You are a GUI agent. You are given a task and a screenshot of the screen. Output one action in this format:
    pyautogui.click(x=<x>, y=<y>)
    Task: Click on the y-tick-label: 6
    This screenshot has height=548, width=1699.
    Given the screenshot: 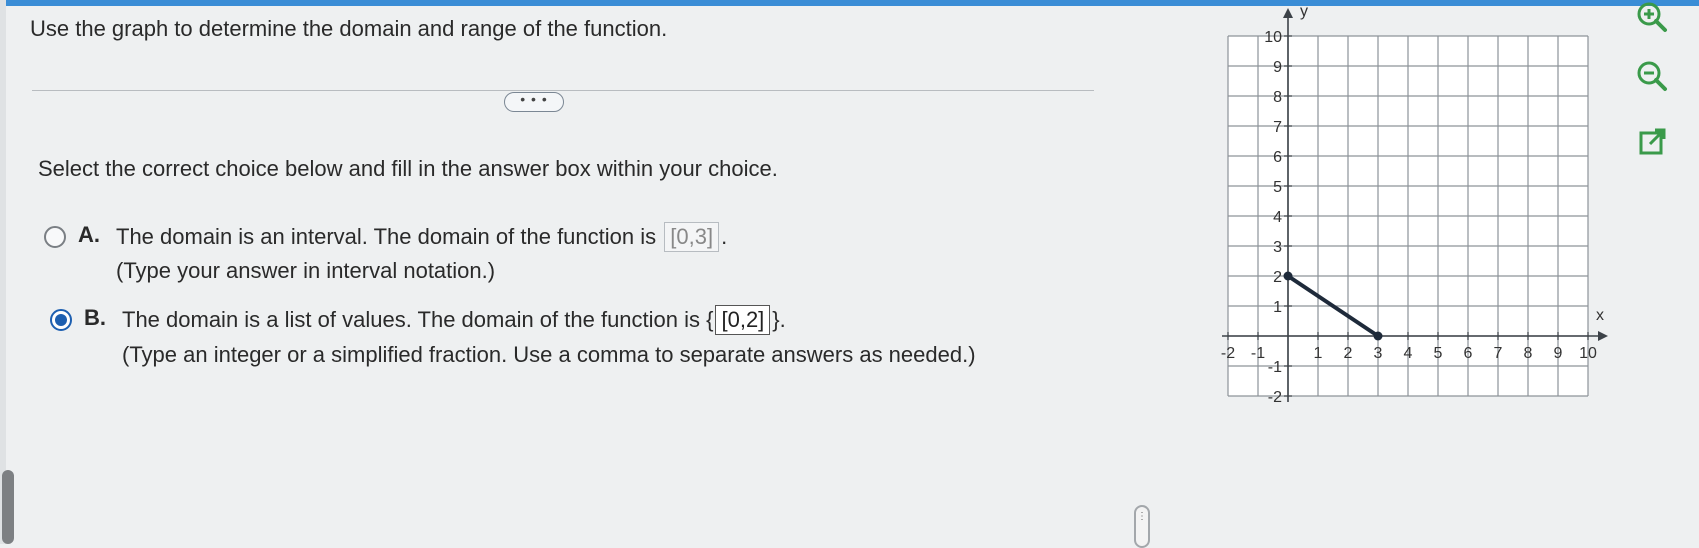 What is the action you would take?
    pyautogui.click(x=1277, y=157)
    